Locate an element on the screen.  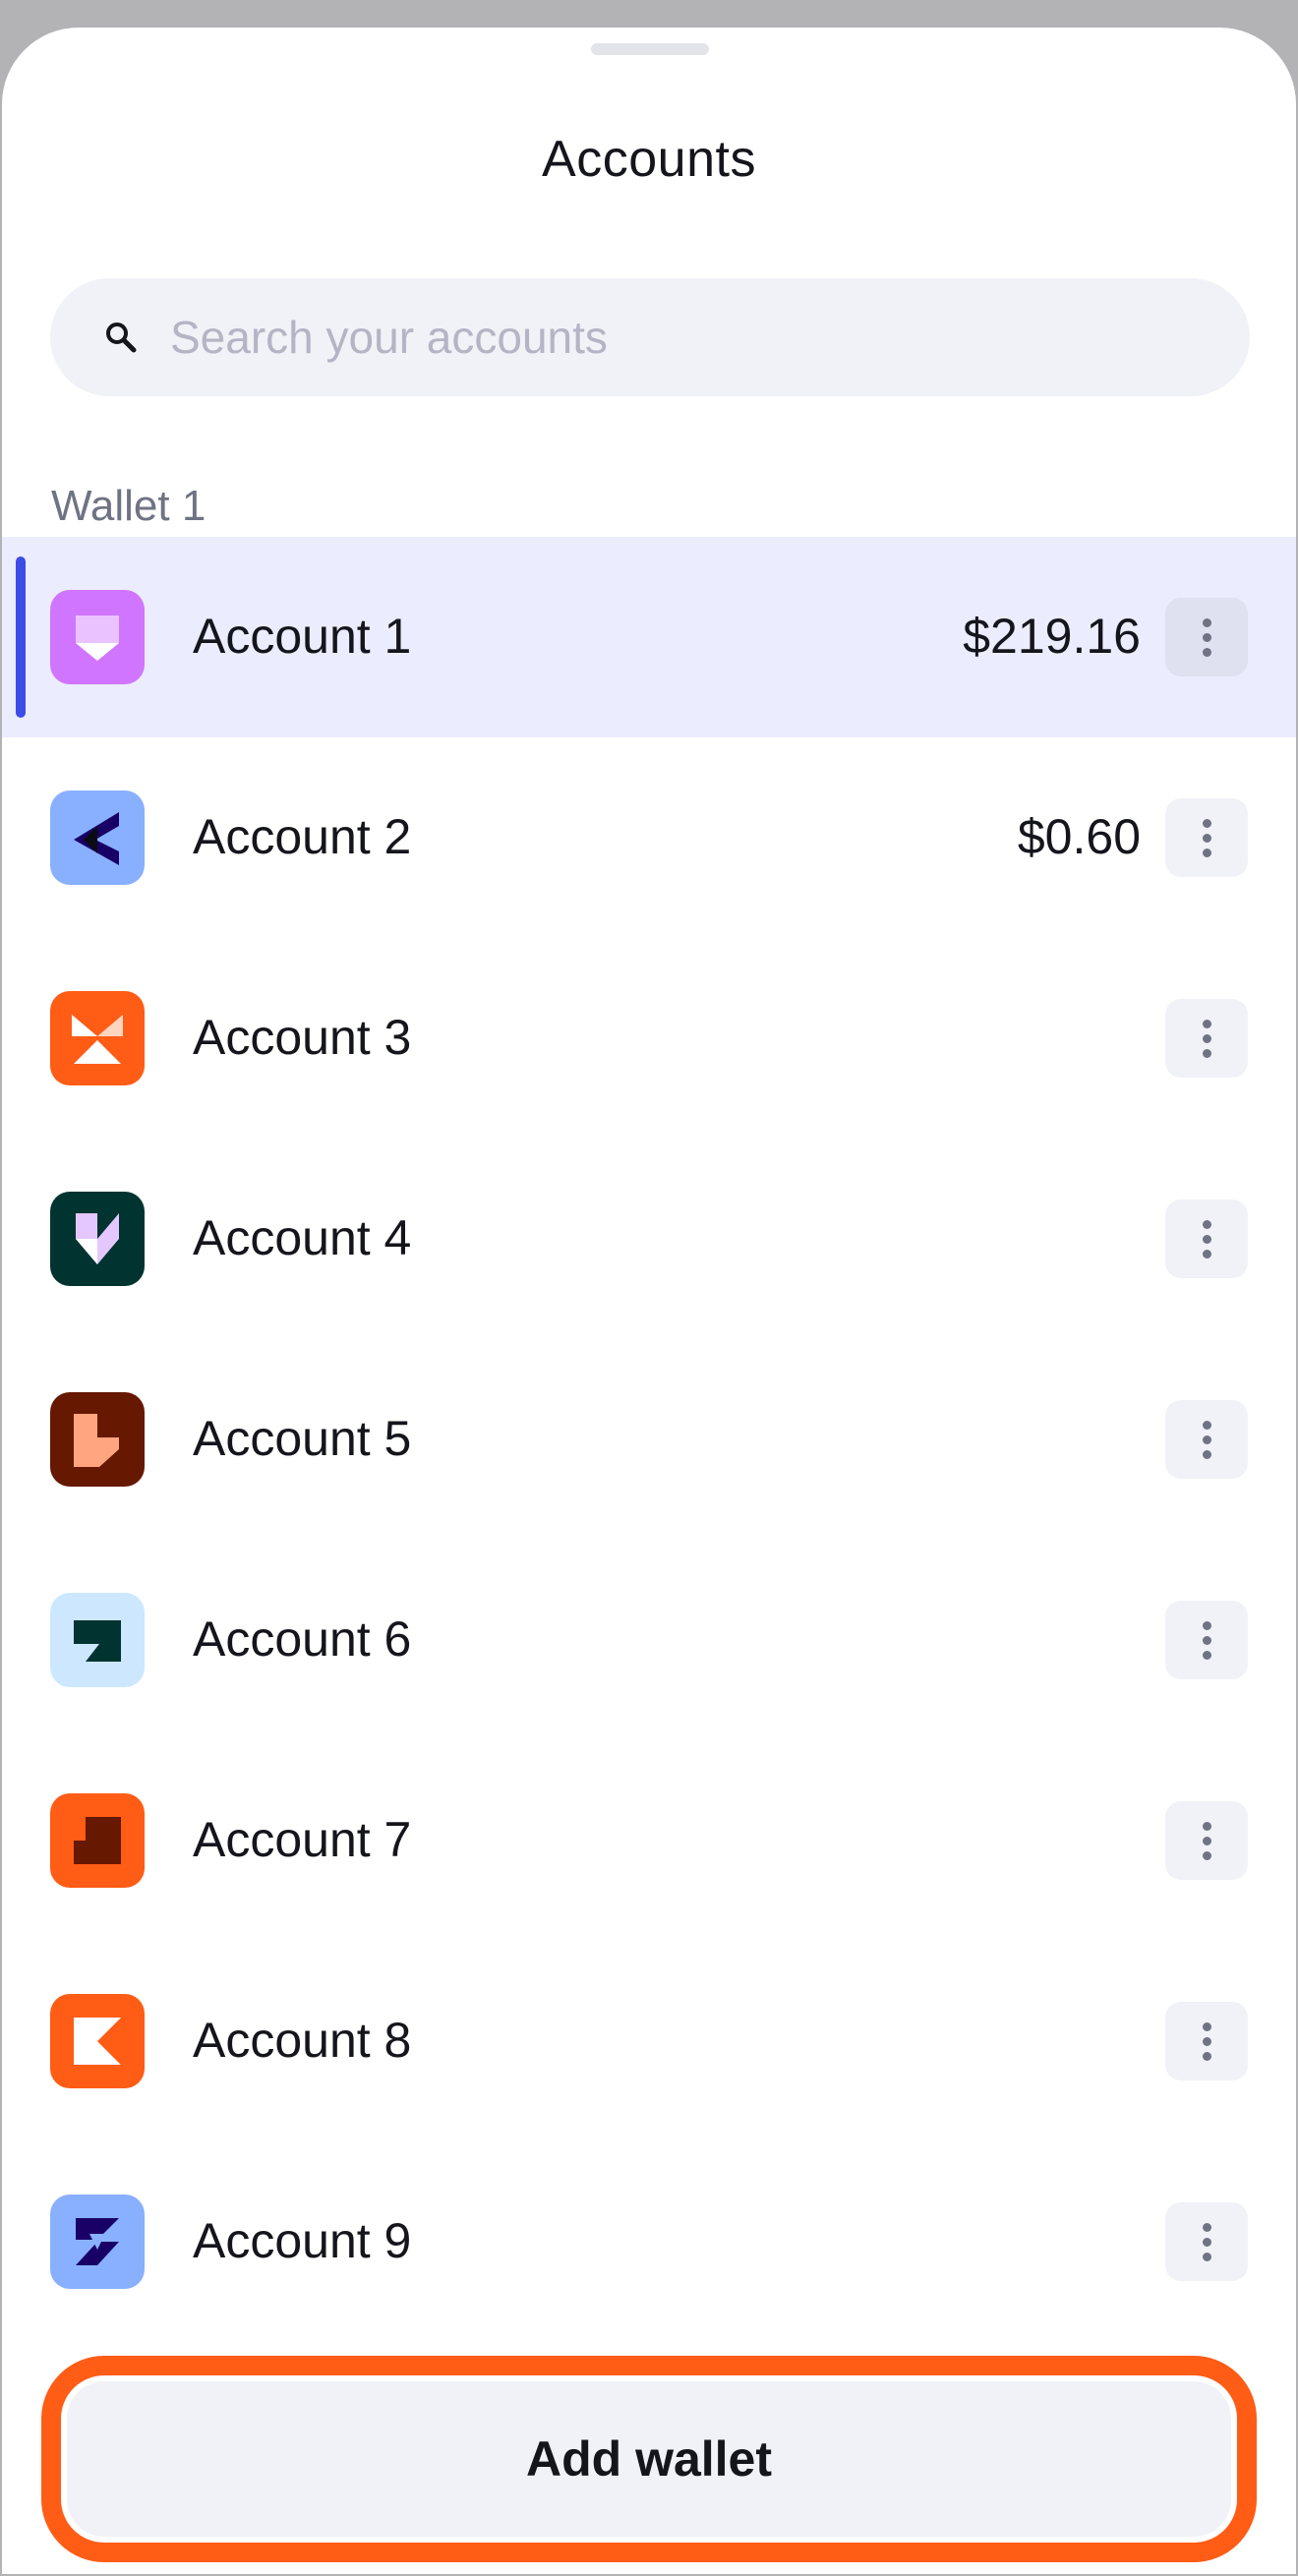
add-wallet-button: Add wallet is located at coordinates (649, 2459).